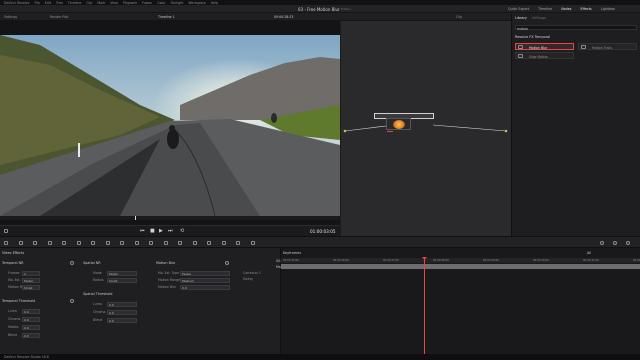 The height and width of the screenshot is (360, 640). I want to click on prev-frame-icon: ⏮, so click(142, 231).